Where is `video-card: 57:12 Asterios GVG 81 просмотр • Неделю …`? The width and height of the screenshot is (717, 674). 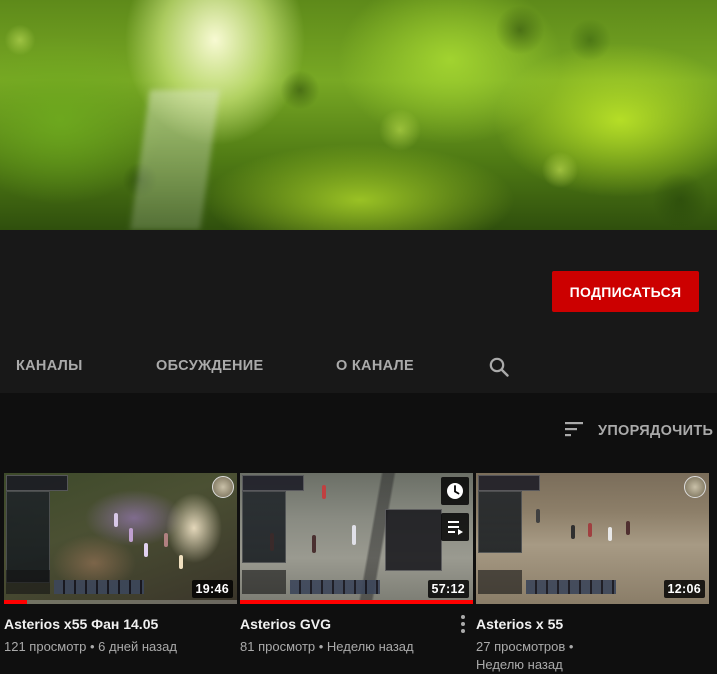
video-card: 57:12 Asterios GVG 81 просмотр • Неделю … is located at coordinates (356, 564).